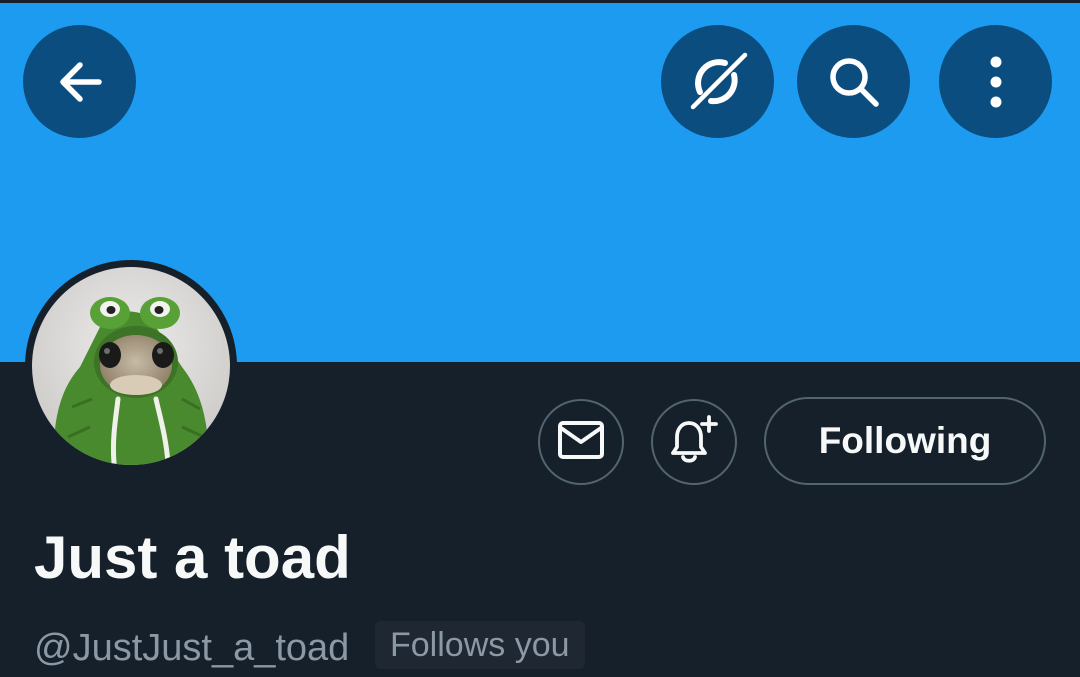 The width and height of the screenshot is (1080, 677). I want to click on envelope-icon, so click(581, 442).